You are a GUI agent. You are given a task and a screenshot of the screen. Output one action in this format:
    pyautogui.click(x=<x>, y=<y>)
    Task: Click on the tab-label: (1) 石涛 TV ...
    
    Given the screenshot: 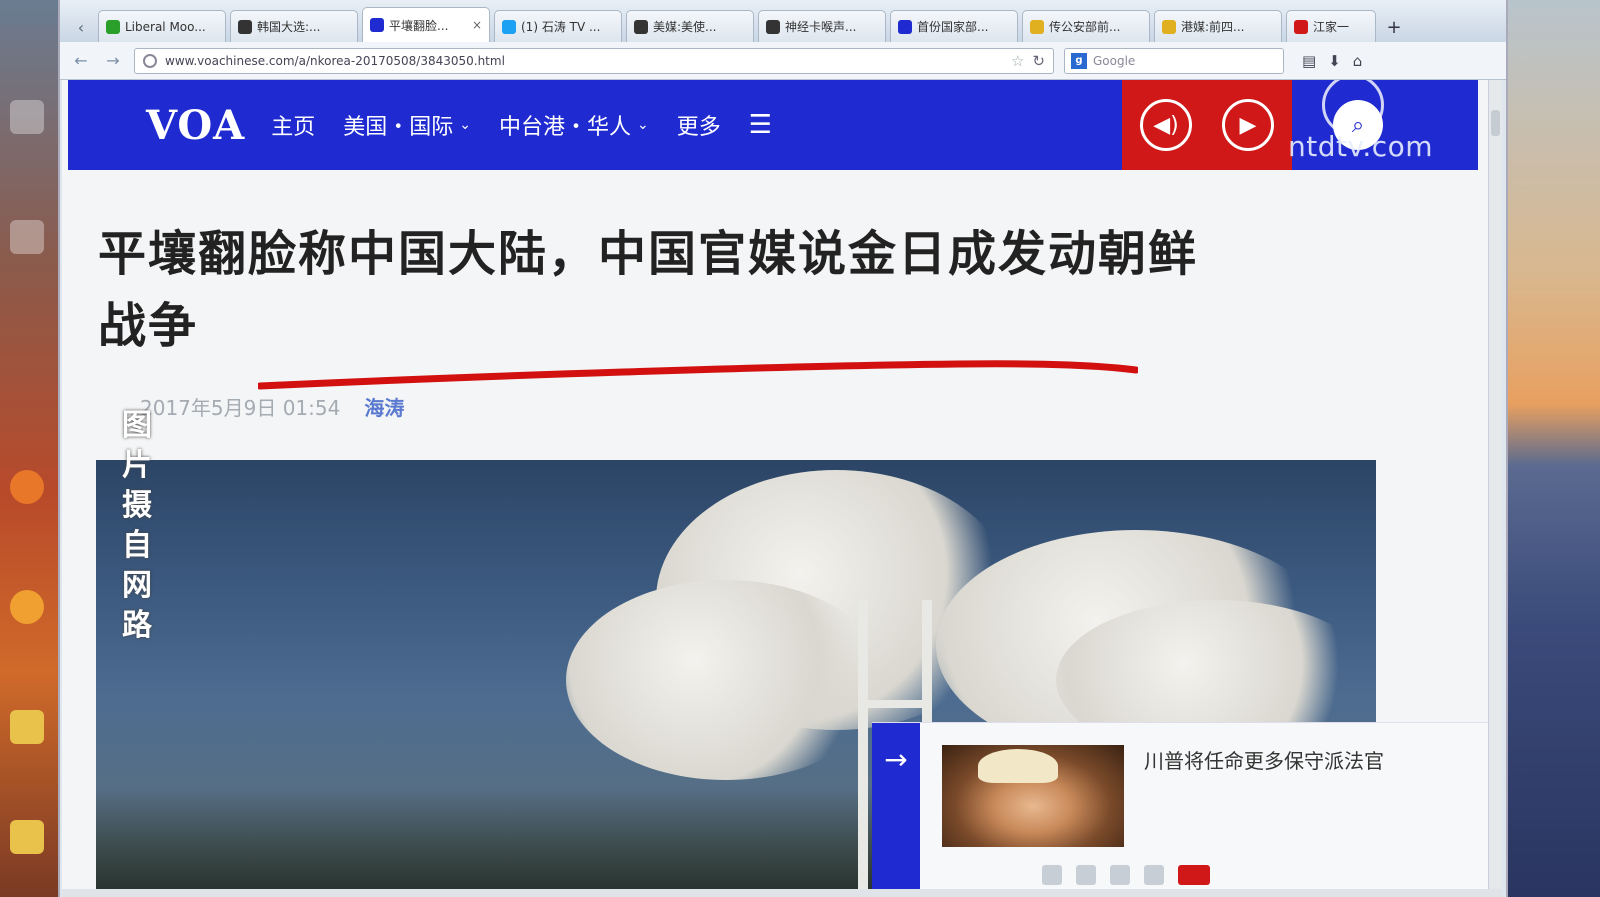 What is the action you would take?
    pyautogui.click(x=561, y=27)
    